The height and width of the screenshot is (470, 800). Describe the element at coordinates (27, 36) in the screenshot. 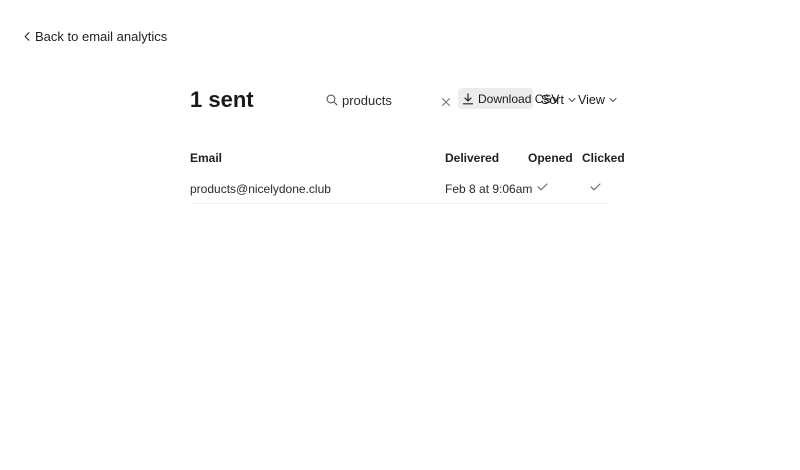

I see `chevron-left-icon` at that location.